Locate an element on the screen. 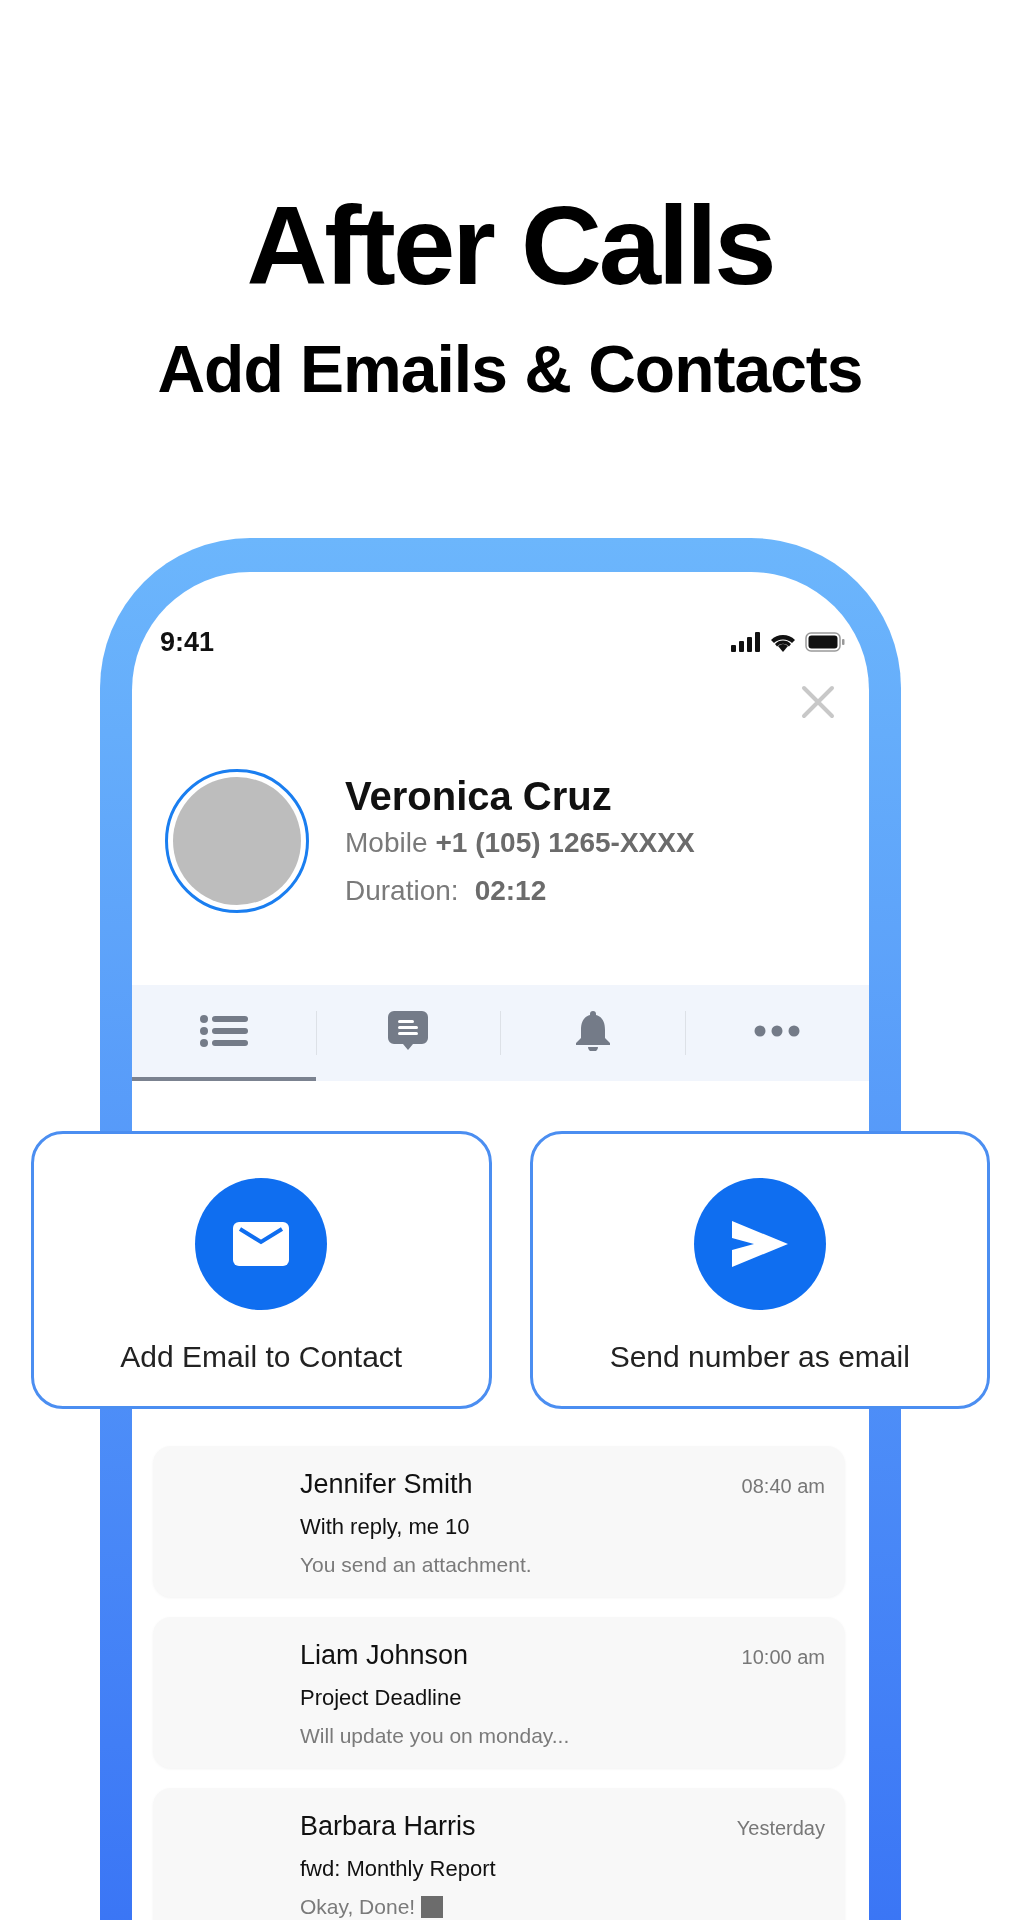 This screenshot has width=1020, height=1920. action-card: Send number as email is located at coordinates (759, 1269).